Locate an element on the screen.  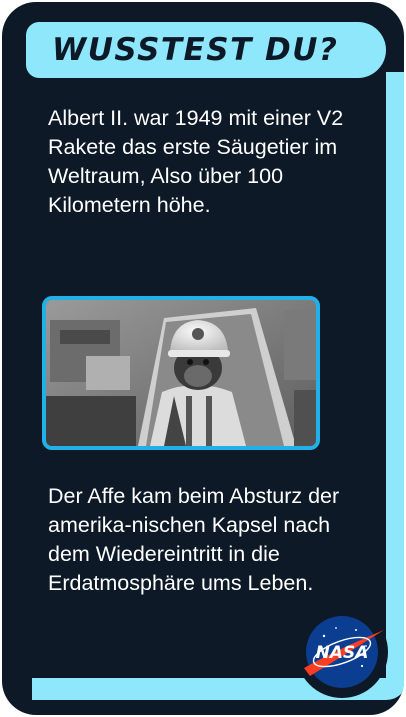
card-title: WUSSTEST DU? is located at coordinates (195, 50).